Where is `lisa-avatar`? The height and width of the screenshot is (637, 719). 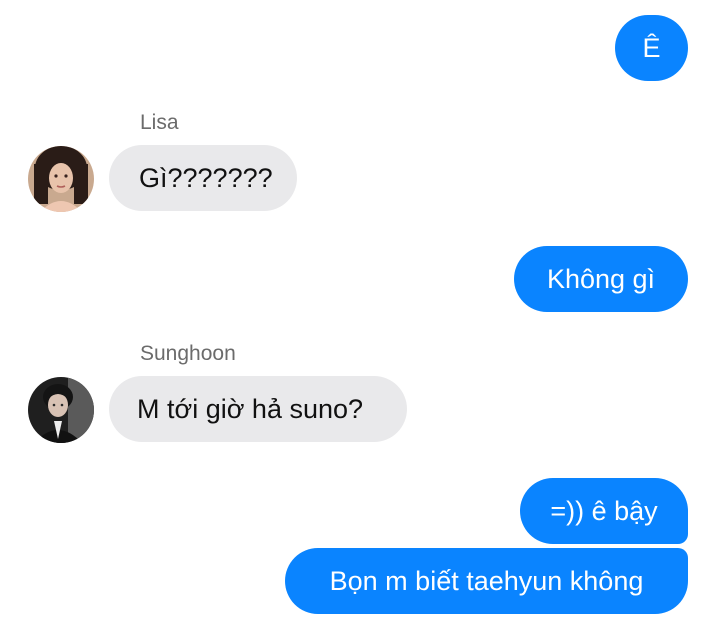 lisa-avatar is located at coordinates (61, 179).